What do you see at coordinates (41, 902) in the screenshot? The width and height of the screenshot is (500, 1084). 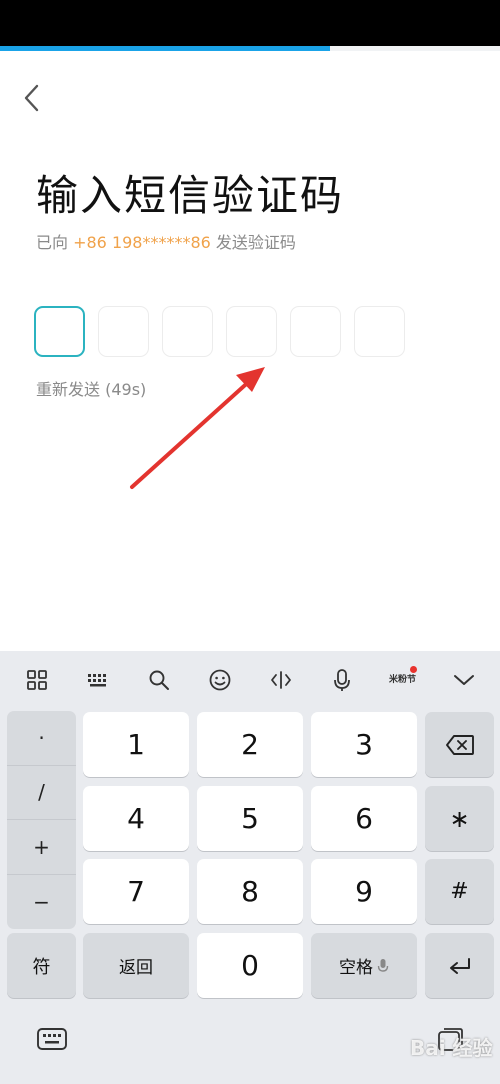 I see `symbol-key-minus: −` at bounding box center [41, 902].